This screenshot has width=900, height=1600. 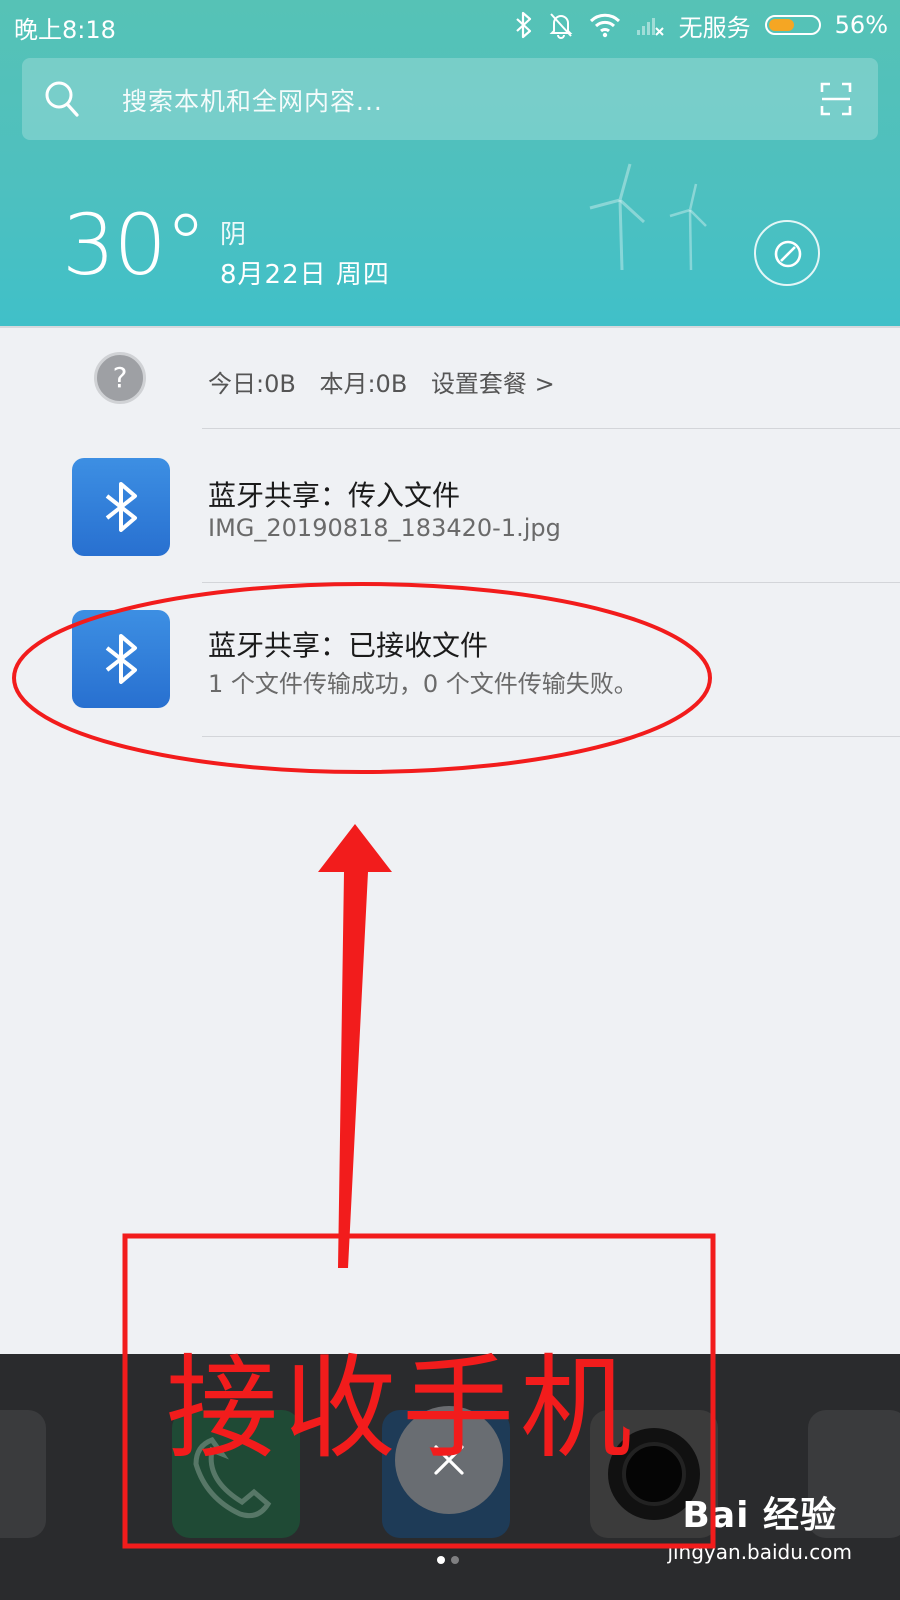 I want to click on clear-notifications-button, so click(x=787, y=253).